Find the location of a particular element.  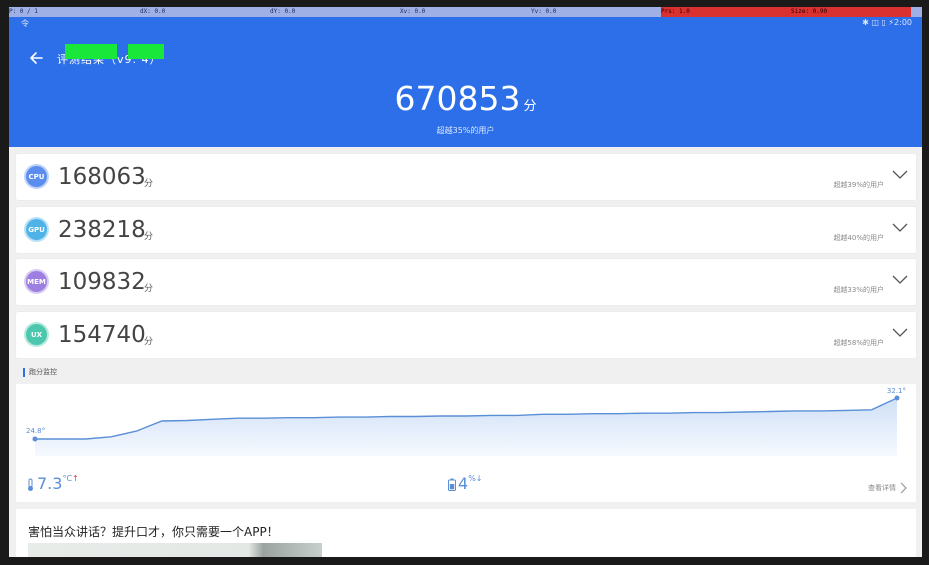

category-card-gpu: GPU 238218 分 超越40%的用户 is located at coordinates (466, 230).